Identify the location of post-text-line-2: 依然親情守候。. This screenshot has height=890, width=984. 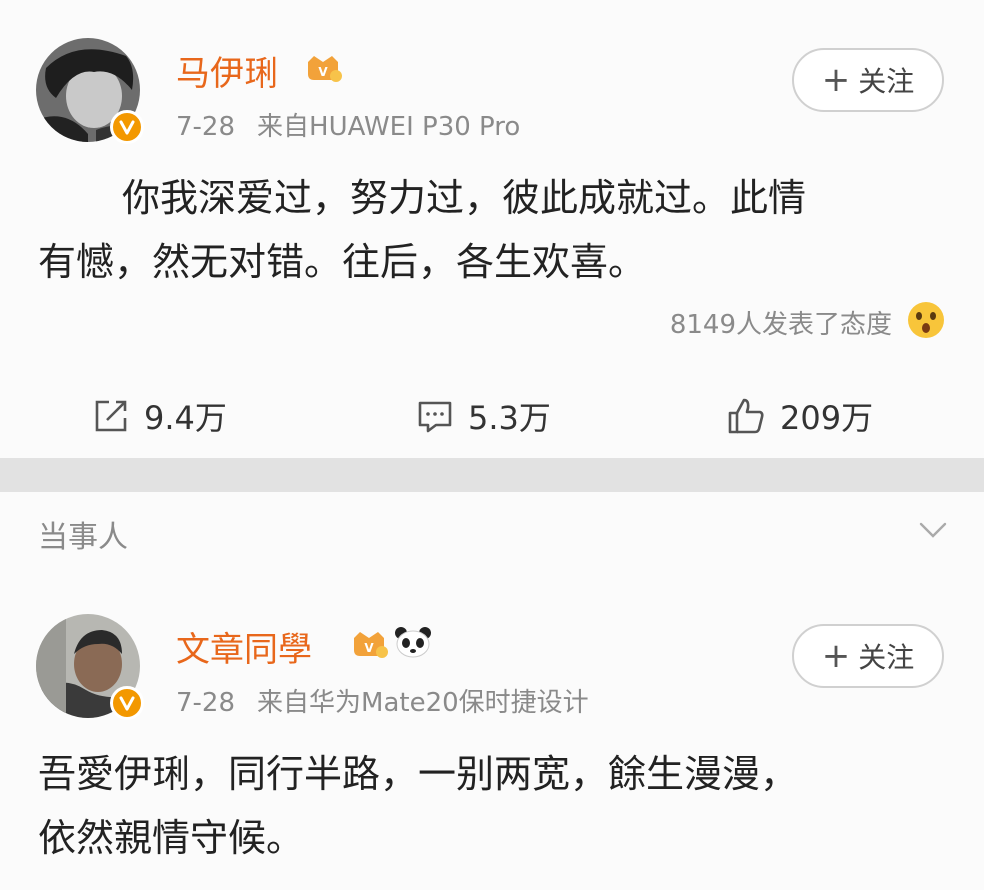
(171, 838).